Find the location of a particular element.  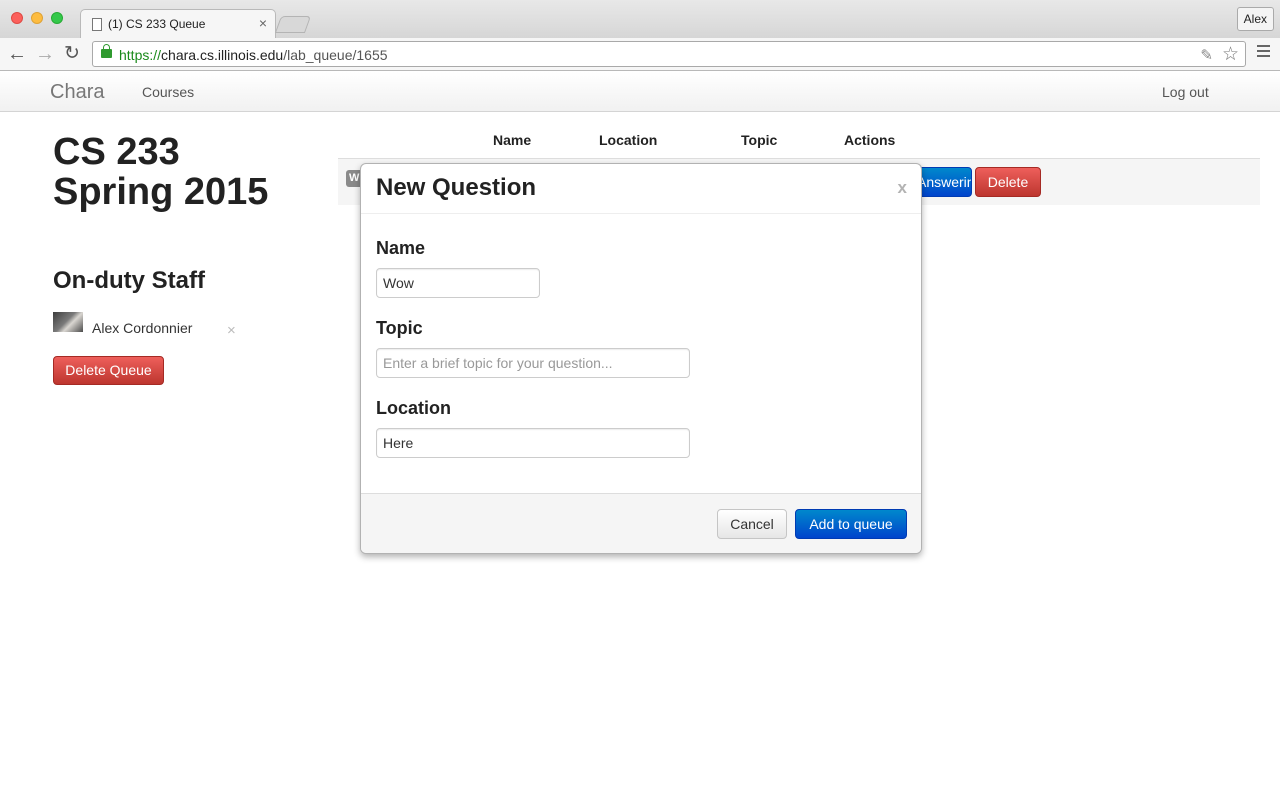

avatar is located at coordinates (68, 322).